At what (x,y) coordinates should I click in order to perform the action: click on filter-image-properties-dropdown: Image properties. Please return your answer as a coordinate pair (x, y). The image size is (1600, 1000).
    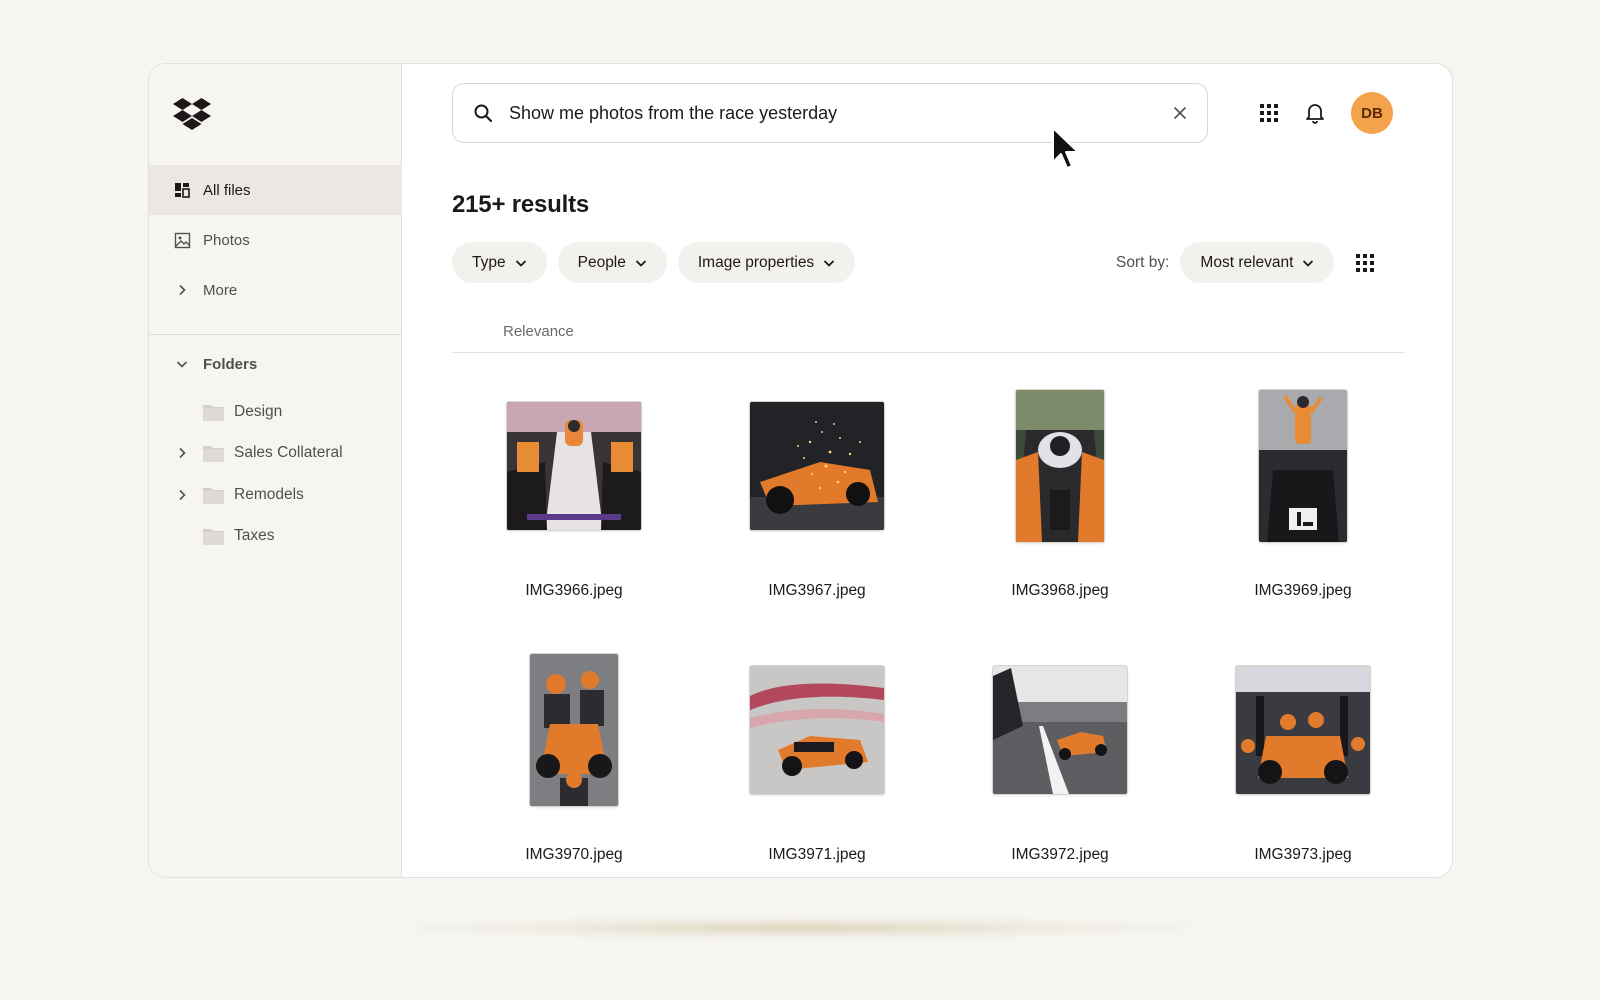
    Looking at the image, I should click on (766, 262).